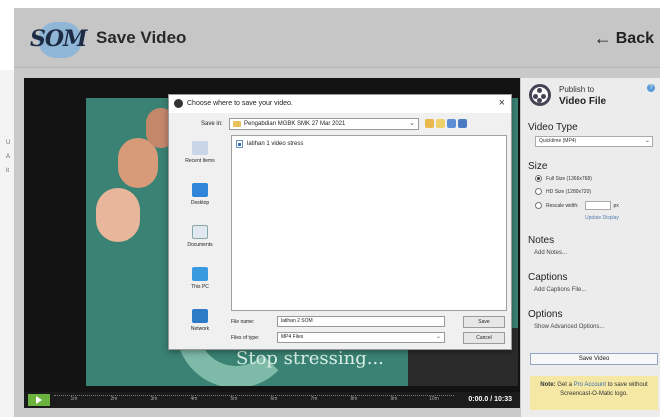 This screenshot has width=660, height=417. I want to click on size-option-label: Rescale width:, so click(562, 205).